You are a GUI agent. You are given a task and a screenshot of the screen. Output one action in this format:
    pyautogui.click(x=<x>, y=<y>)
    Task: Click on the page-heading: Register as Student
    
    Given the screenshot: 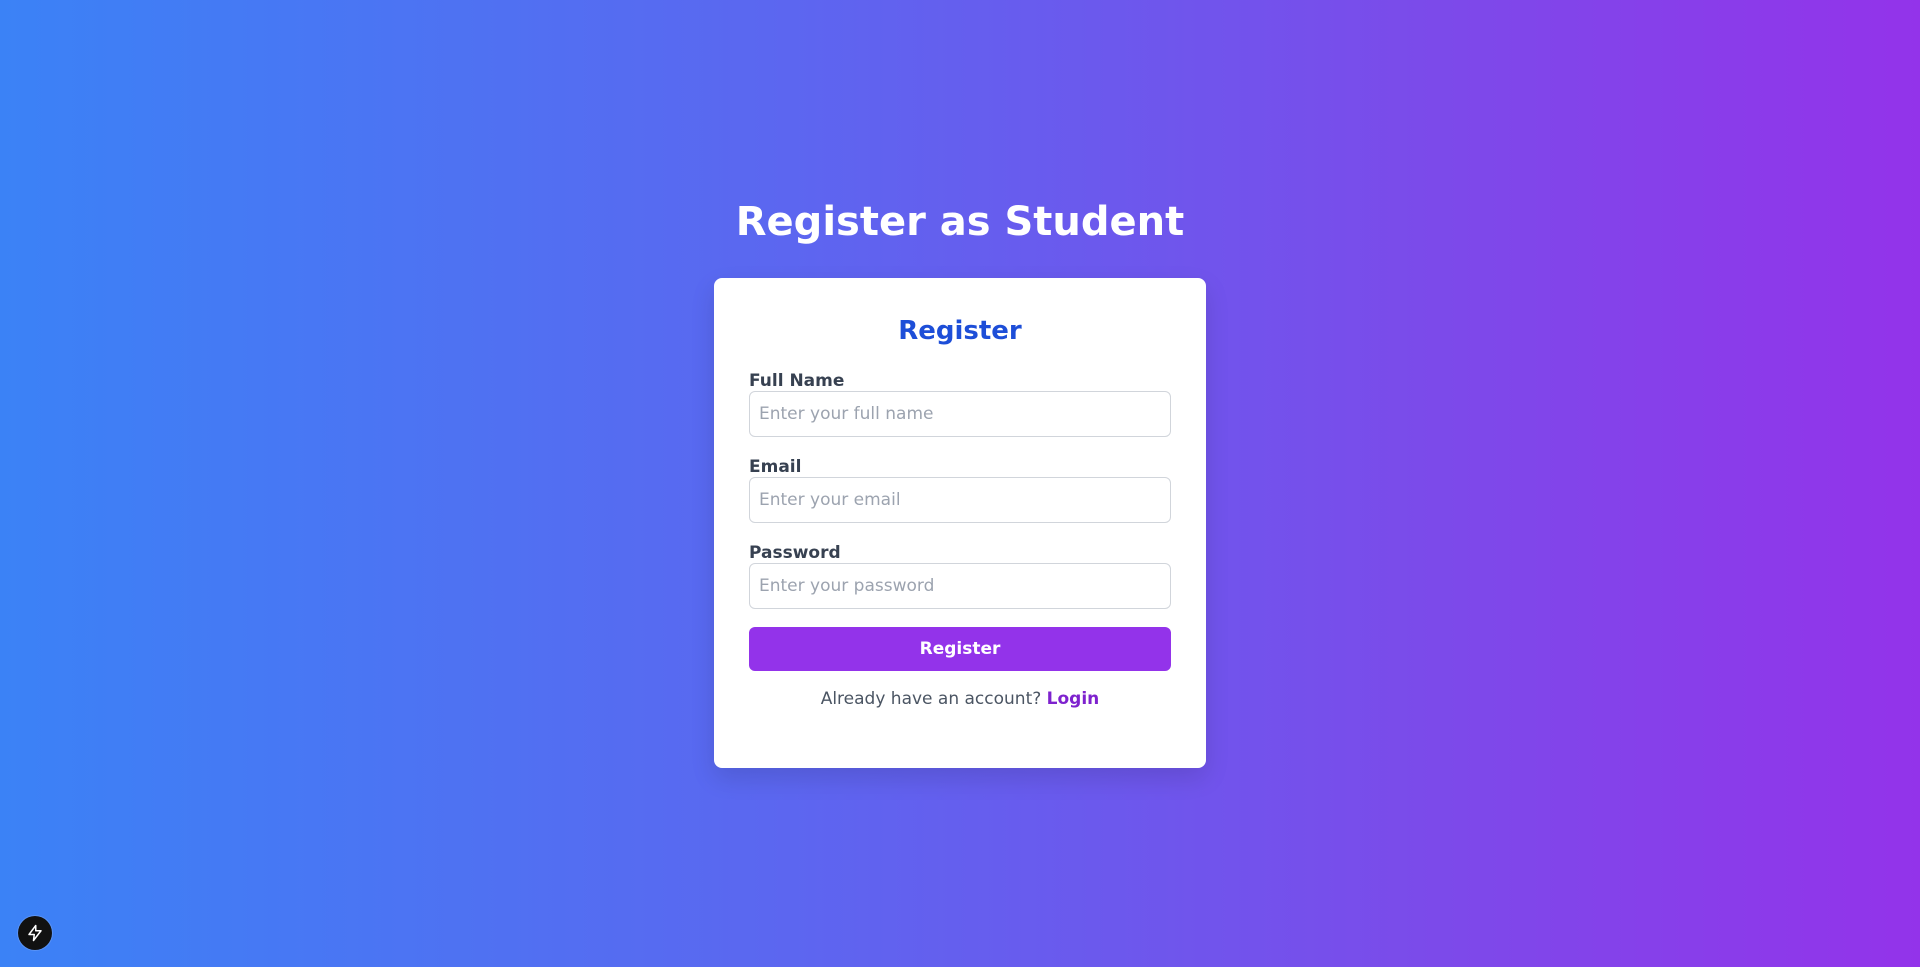 What is the action you would take?
    pyautogui.click(x=960, y=222)
    